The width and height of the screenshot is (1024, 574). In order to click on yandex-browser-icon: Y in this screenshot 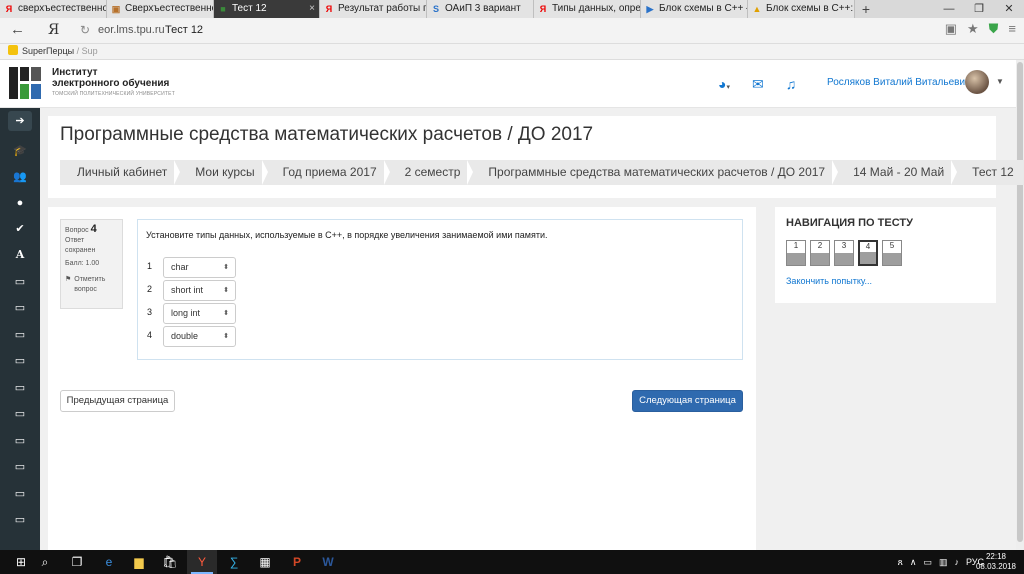, I will do `click(202, 562)`.